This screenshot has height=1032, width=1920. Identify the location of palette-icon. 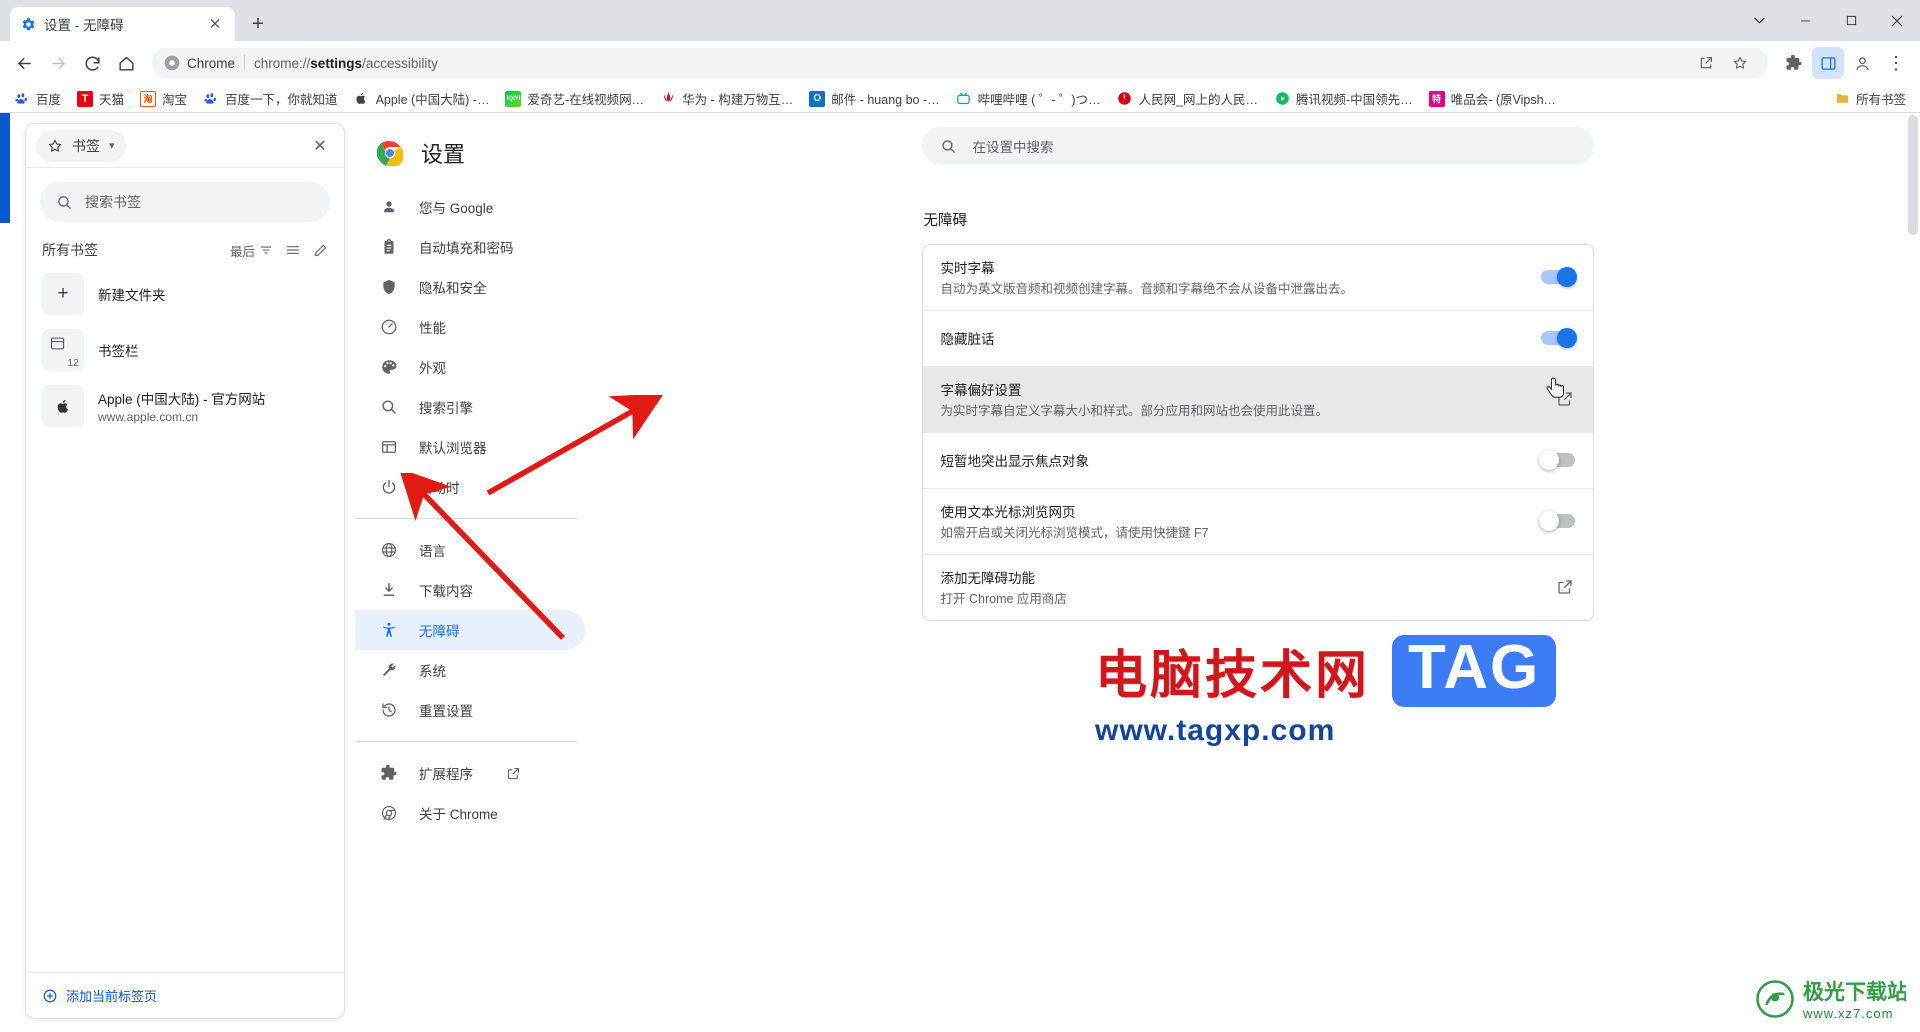
(389, 367).